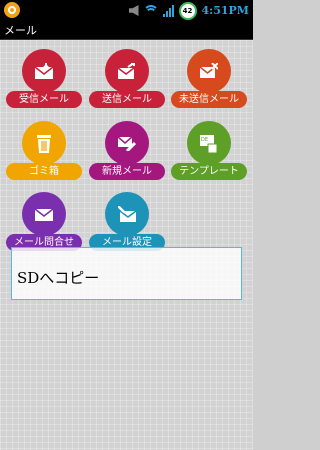  What do you see at coordinates (44, 144) in the screenshot?
I see `trash-icon` at bounding box center [44, 144].